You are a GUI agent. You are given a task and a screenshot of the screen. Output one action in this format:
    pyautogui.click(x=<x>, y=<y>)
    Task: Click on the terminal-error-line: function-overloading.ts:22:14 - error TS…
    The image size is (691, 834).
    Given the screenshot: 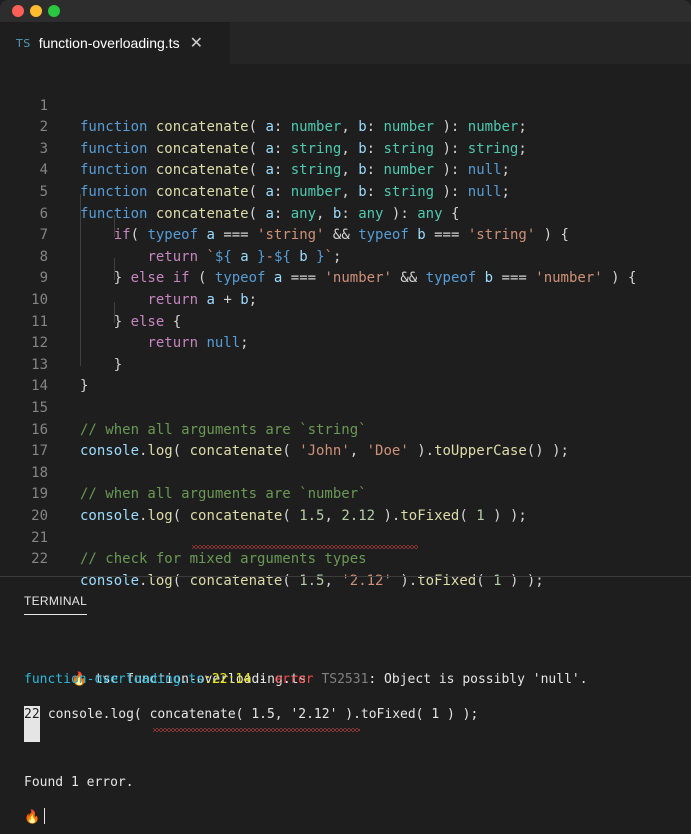 What is the action you would take?
    pyautogui.click(x=306, y=679)
    